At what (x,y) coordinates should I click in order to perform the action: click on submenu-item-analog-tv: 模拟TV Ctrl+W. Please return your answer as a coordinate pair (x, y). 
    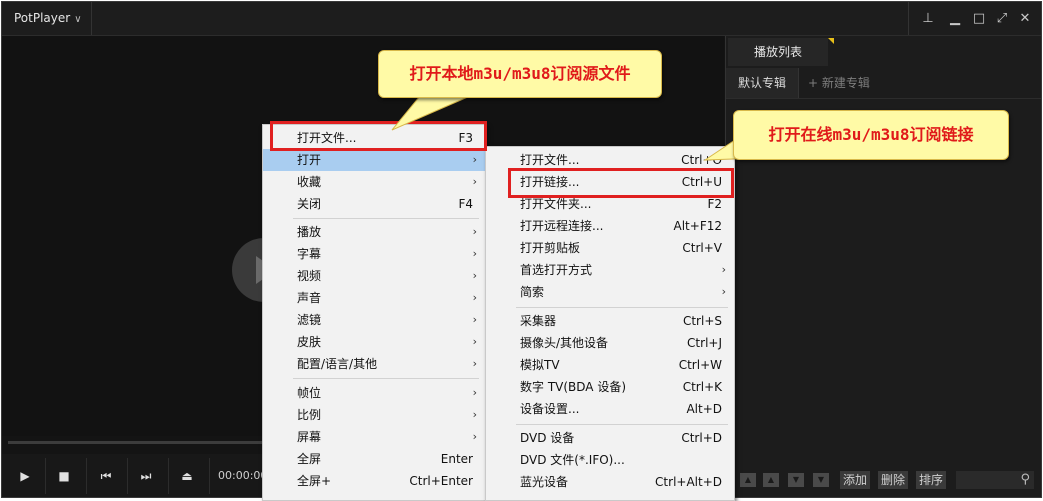
    Looking at the image, I should click on (610, 365).